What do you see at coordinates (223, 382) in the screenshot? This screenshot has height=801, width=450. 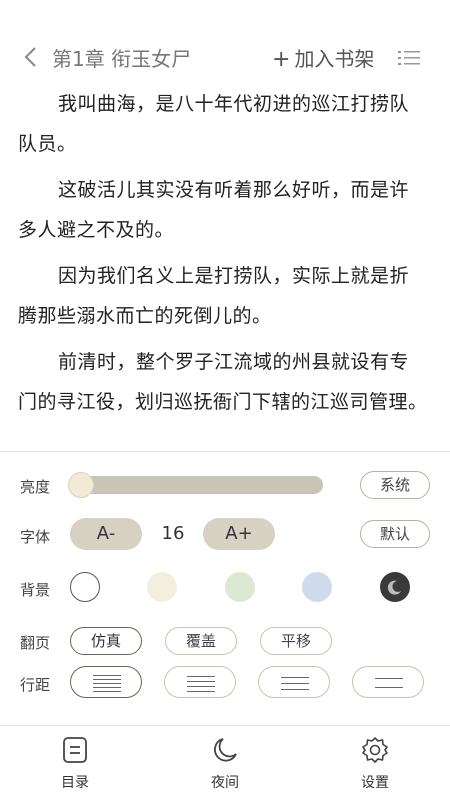 I see `paragraph: 前清时，整个罗子江流域的州县就设有专门的寻江役，划归巡抚衙门下辖的江巡司管理。` at bounding box center [223, 382].